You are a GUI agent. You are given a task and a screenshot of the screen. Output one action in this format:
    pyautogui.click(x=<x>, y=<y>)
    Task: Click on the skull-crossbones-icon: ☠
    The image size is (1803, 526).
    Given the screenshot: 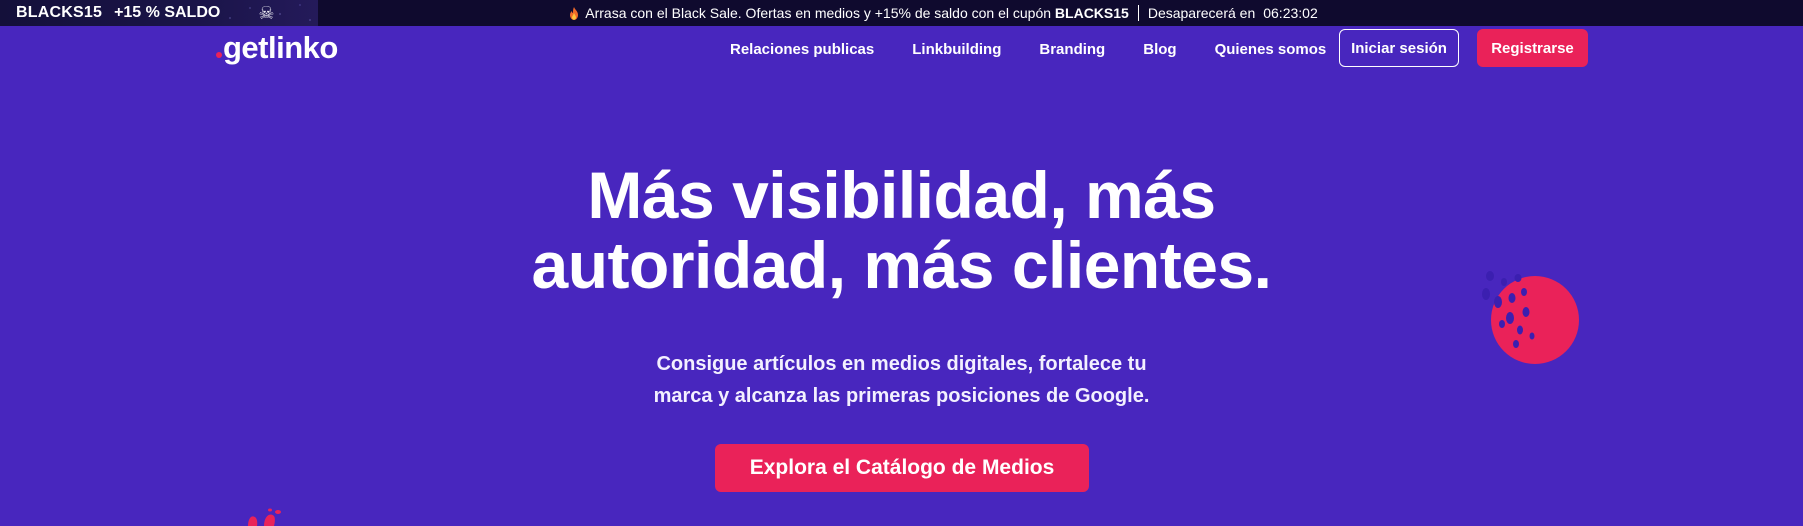 What is the action you would take?
    pyautogui.click(x=266, y=13)
    